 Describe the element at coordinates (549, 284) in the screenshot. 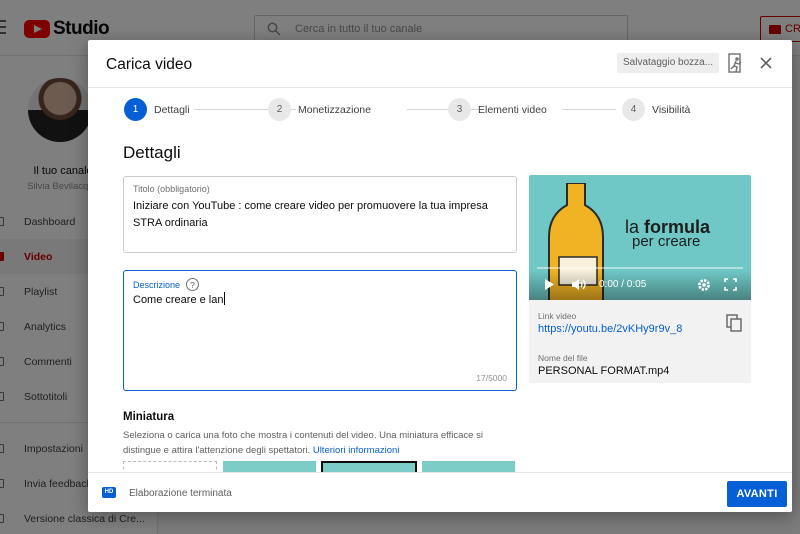

I see `play-icon` at that location.